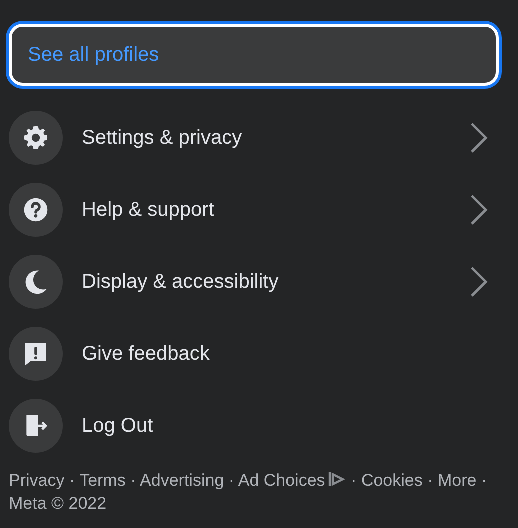  Describe the element at coordinates (36, 210) in the screenshot. I see `question-mark-icon` at that location.